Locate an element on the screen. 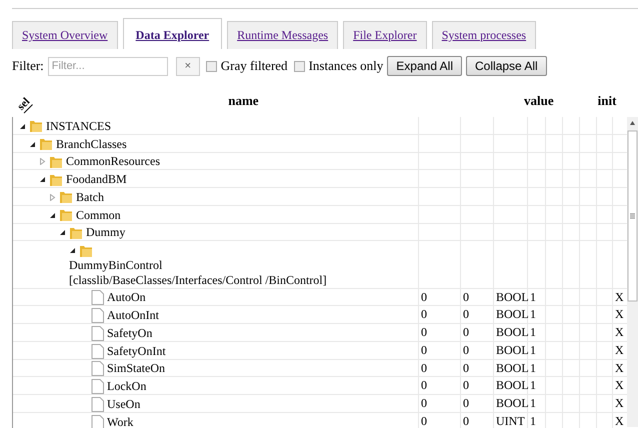 Image resolution: width=638 pixels, height=428 pixels. column-header: sel is located at coordinates (24, 105).